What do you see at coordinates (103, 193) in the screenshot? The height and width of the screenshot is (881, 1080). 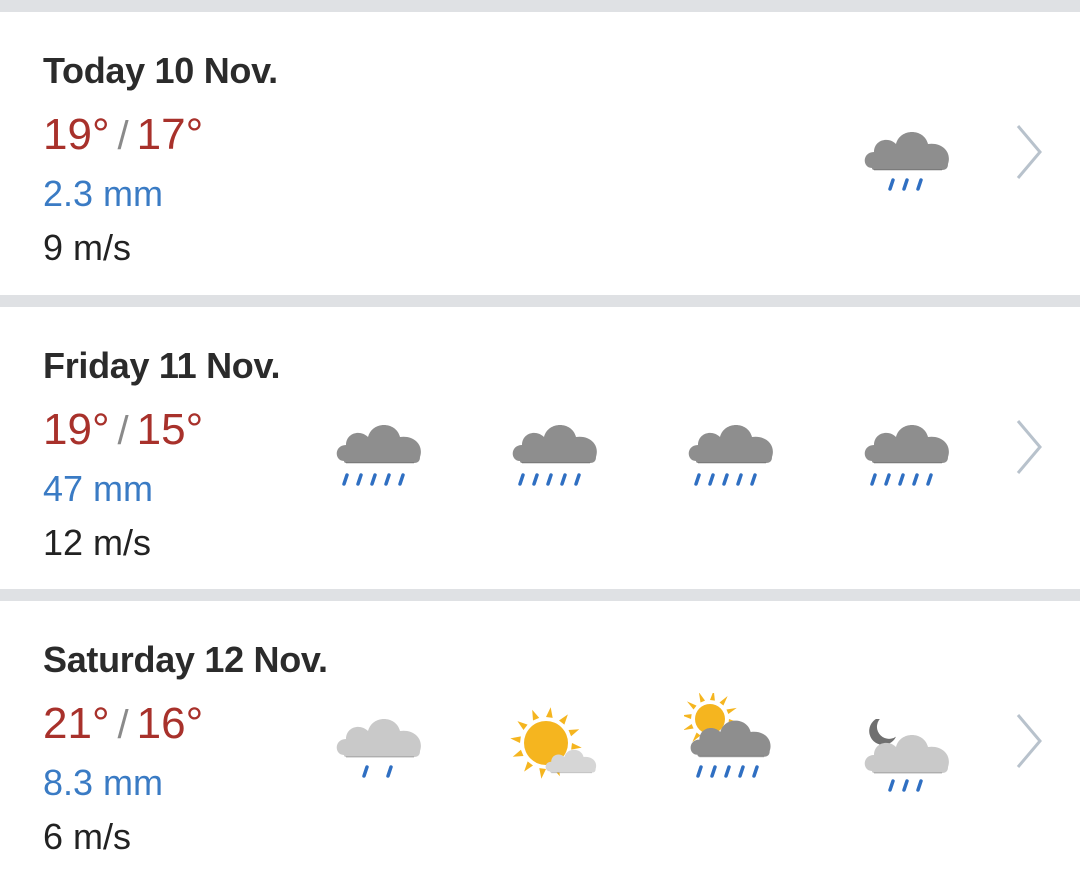 I see `precipitation-amount: 2.3 mm` at bounding box center [103, 193].